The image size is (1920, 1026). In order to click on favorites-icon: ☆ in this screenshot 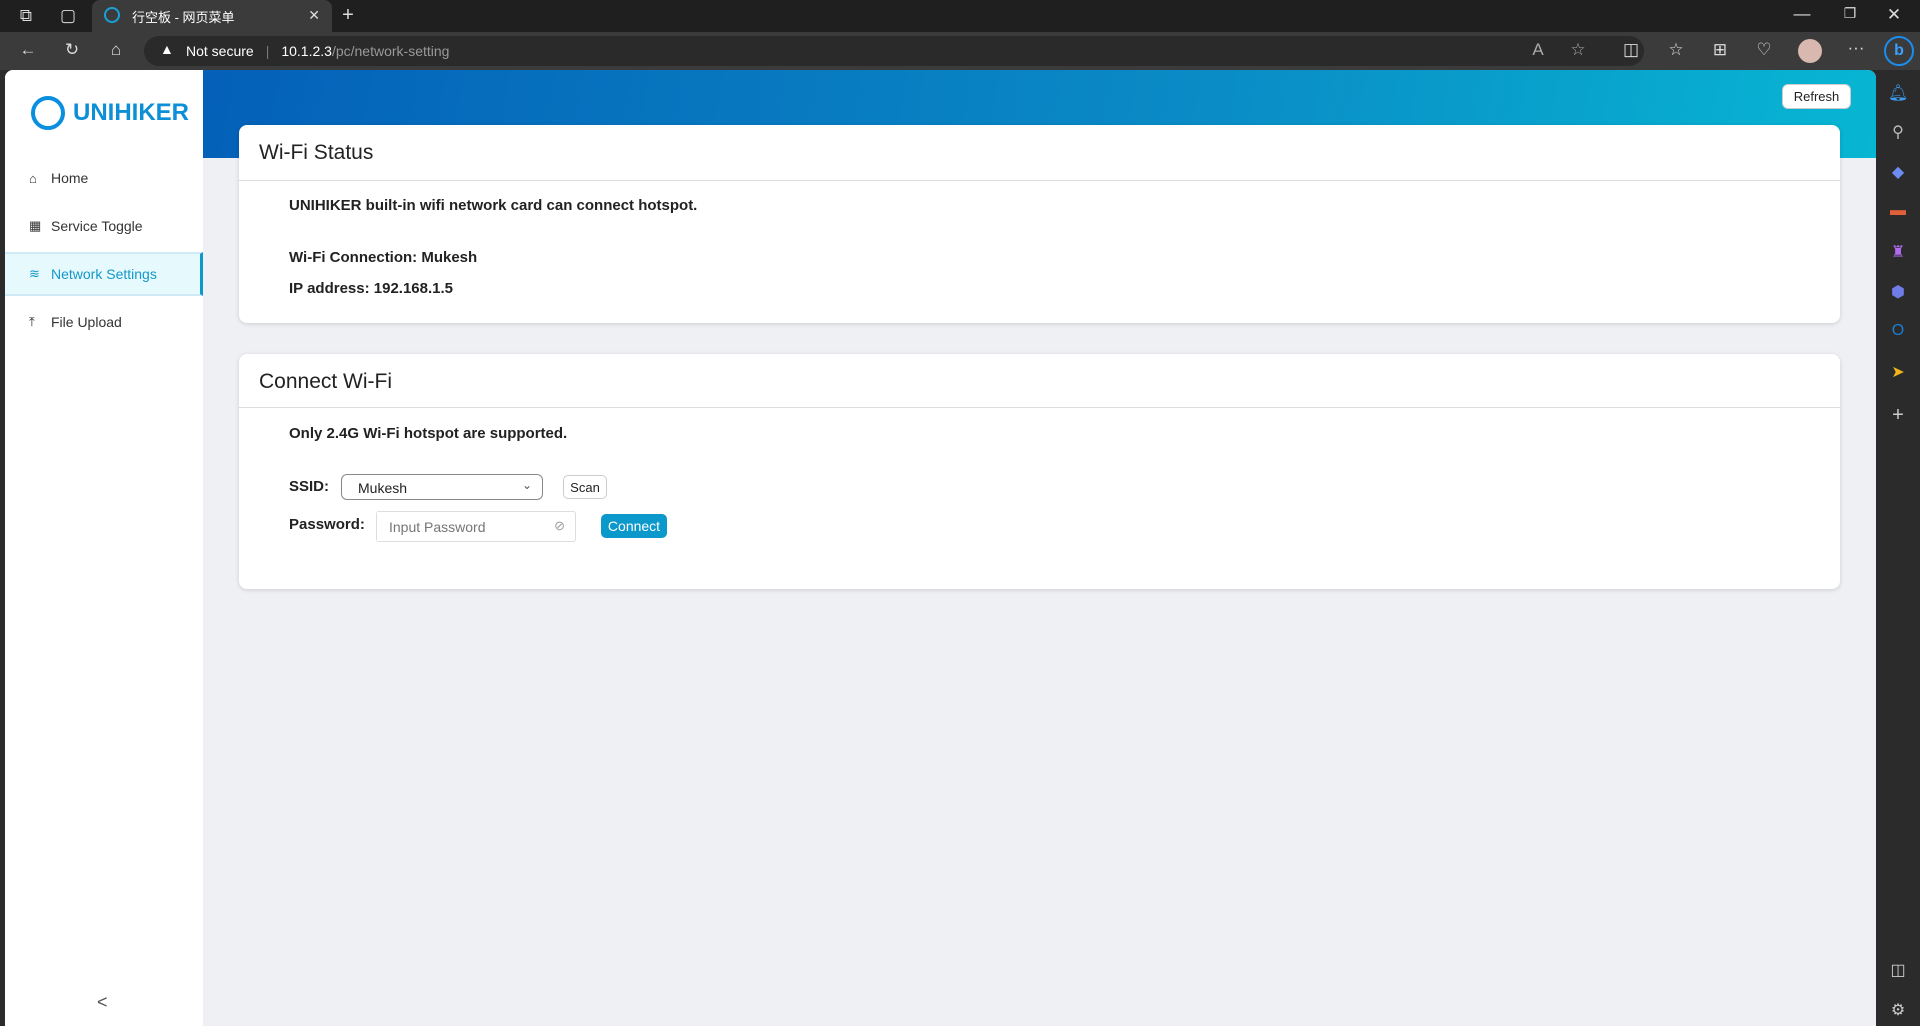, I will do `click(1676, 50)`.